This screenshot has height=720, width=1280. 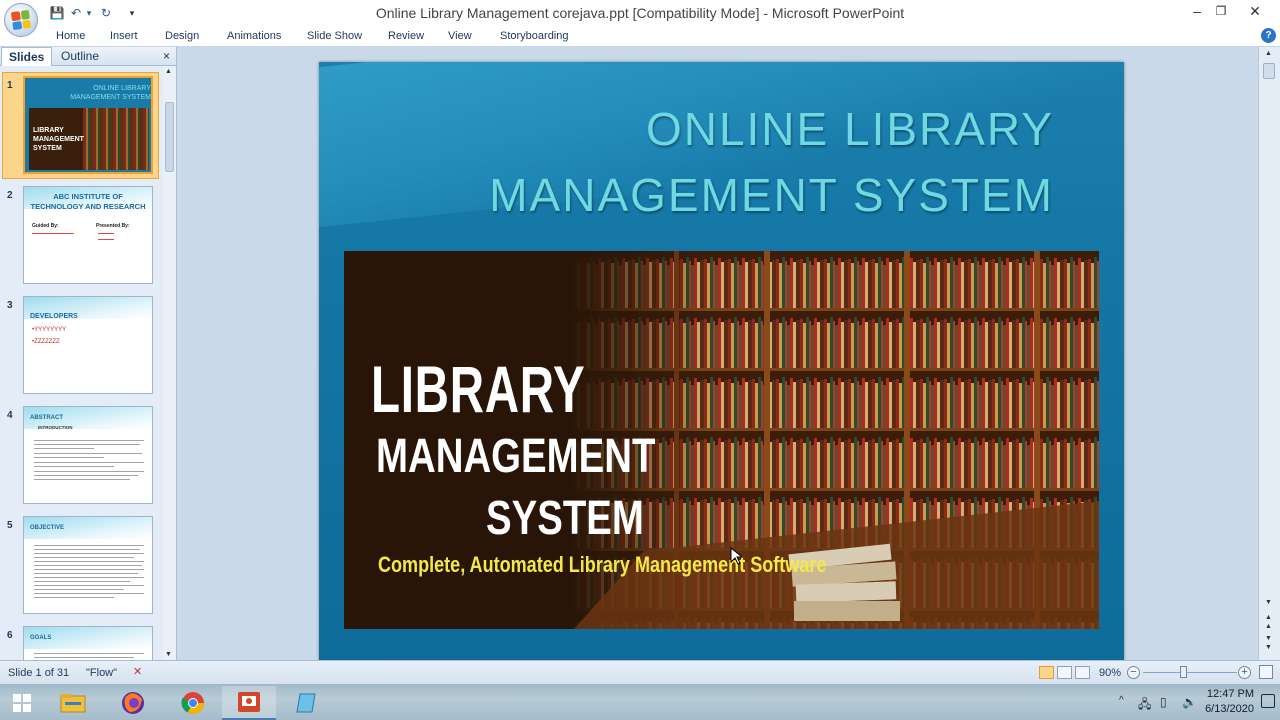 What do you see at coordinates (10, 195) in the screenshot?
I see `slide-number: 2` at bounding box center [10, 195].